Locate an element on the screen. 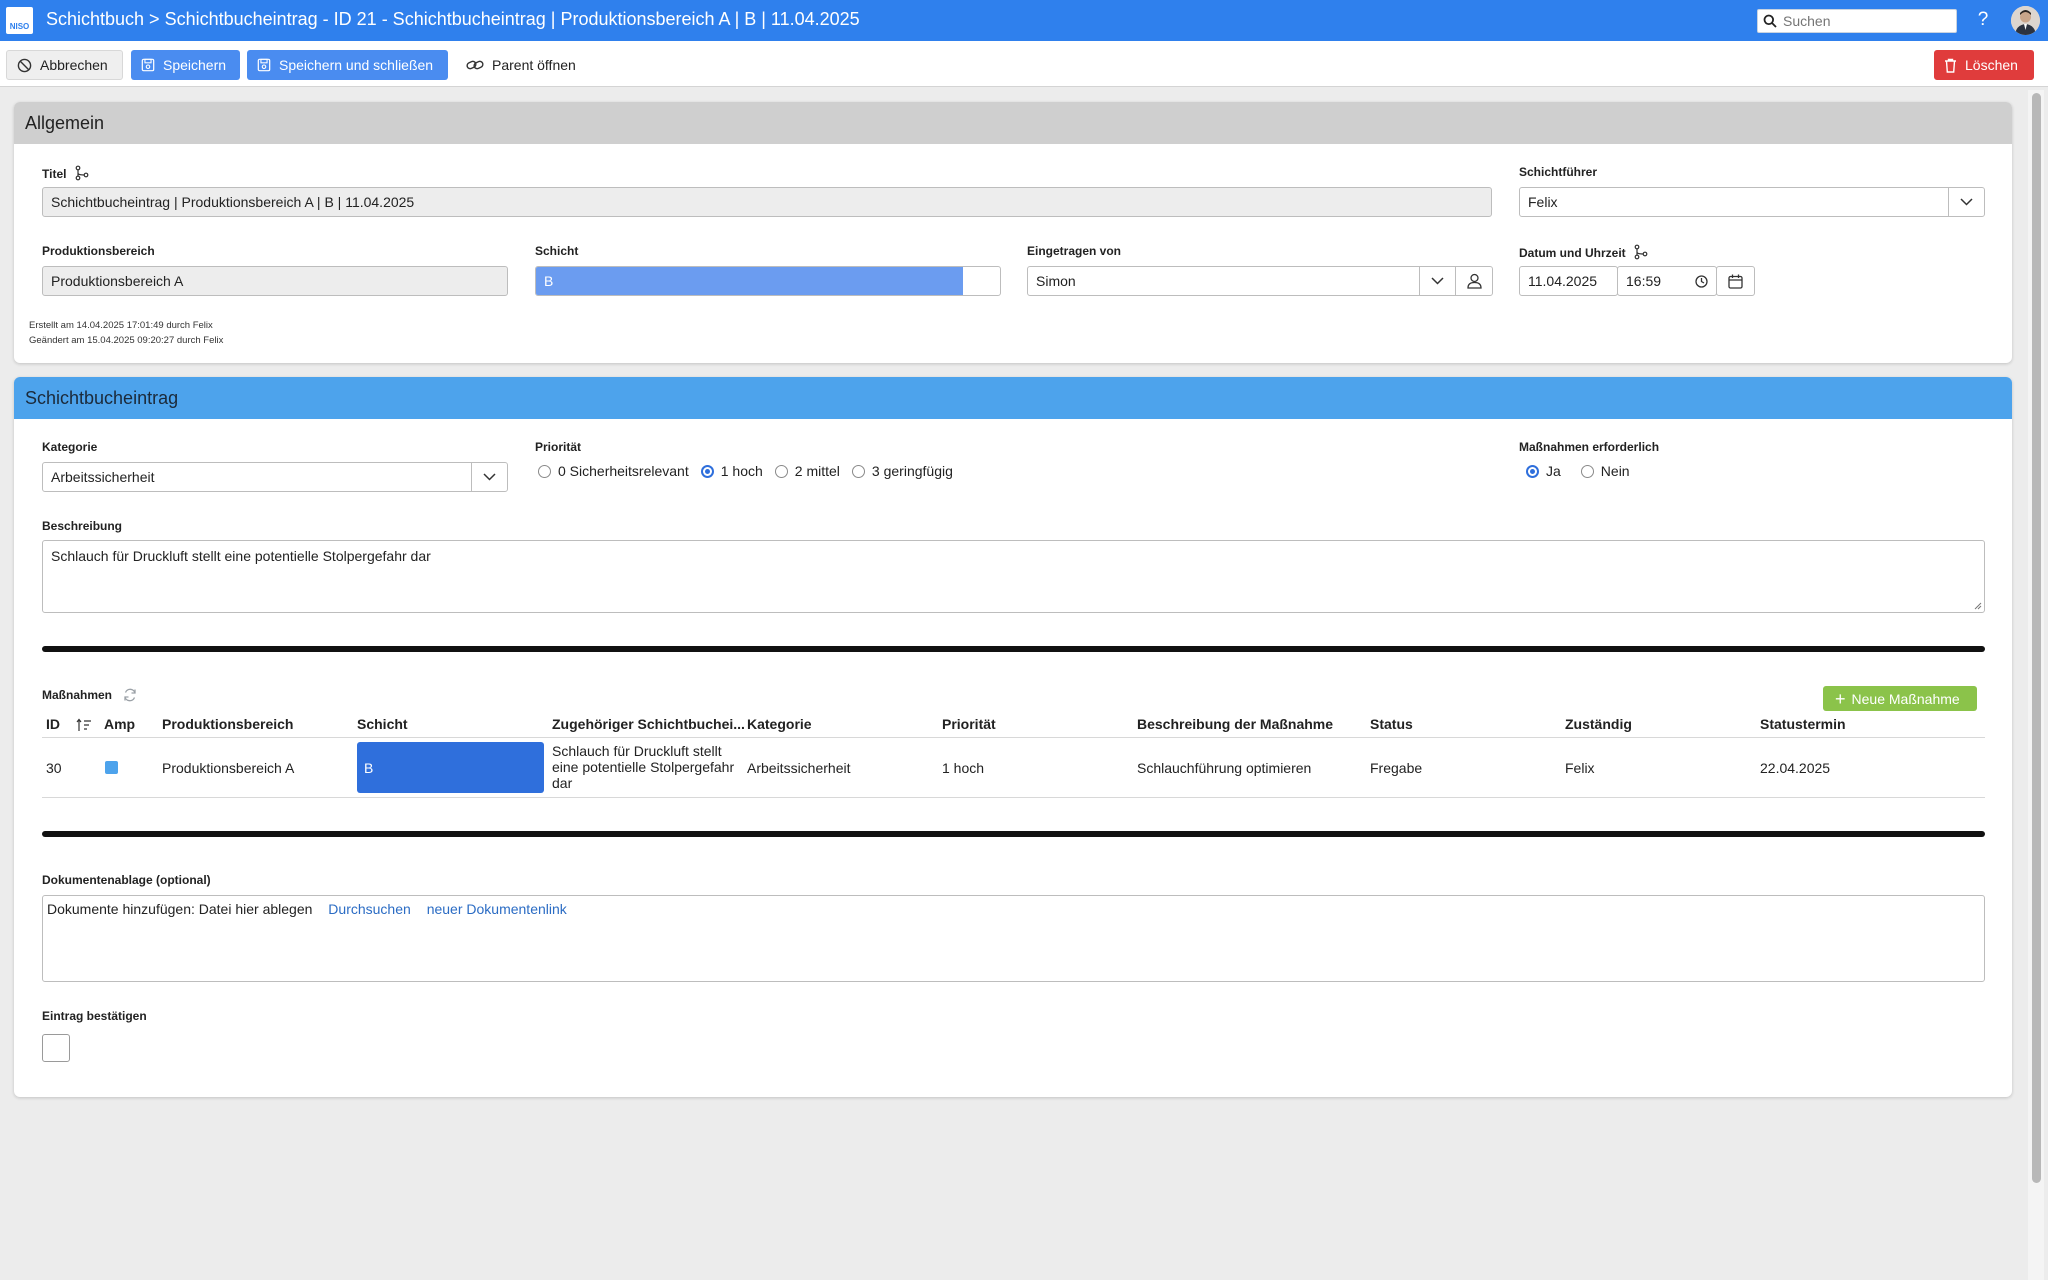 Image resolution: width=2048 pixels, height=1280 pixels. help-icon: ? is located at coordinates (1983, 20).